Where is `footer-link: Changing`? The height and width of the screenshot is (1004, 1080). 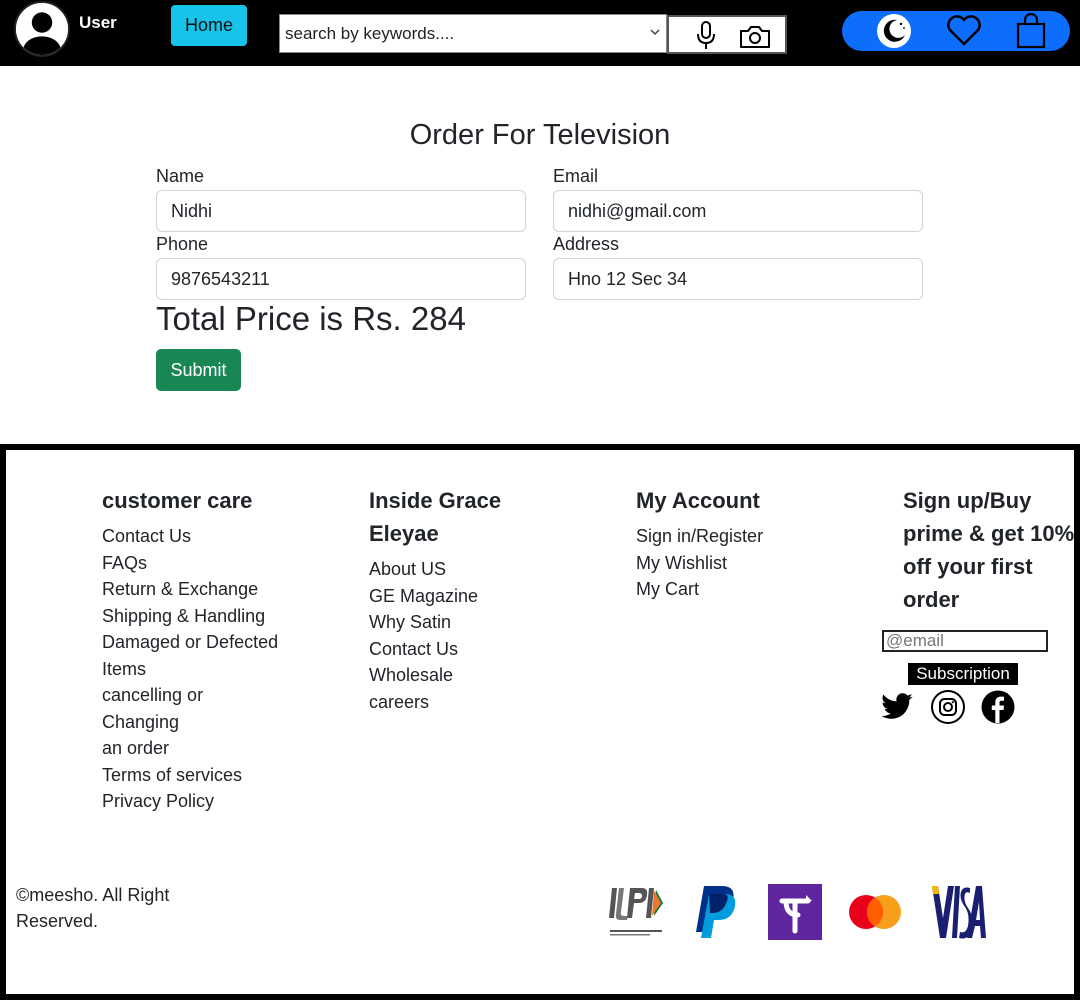 footer-link: Changing is located at coordinates (207, 722).